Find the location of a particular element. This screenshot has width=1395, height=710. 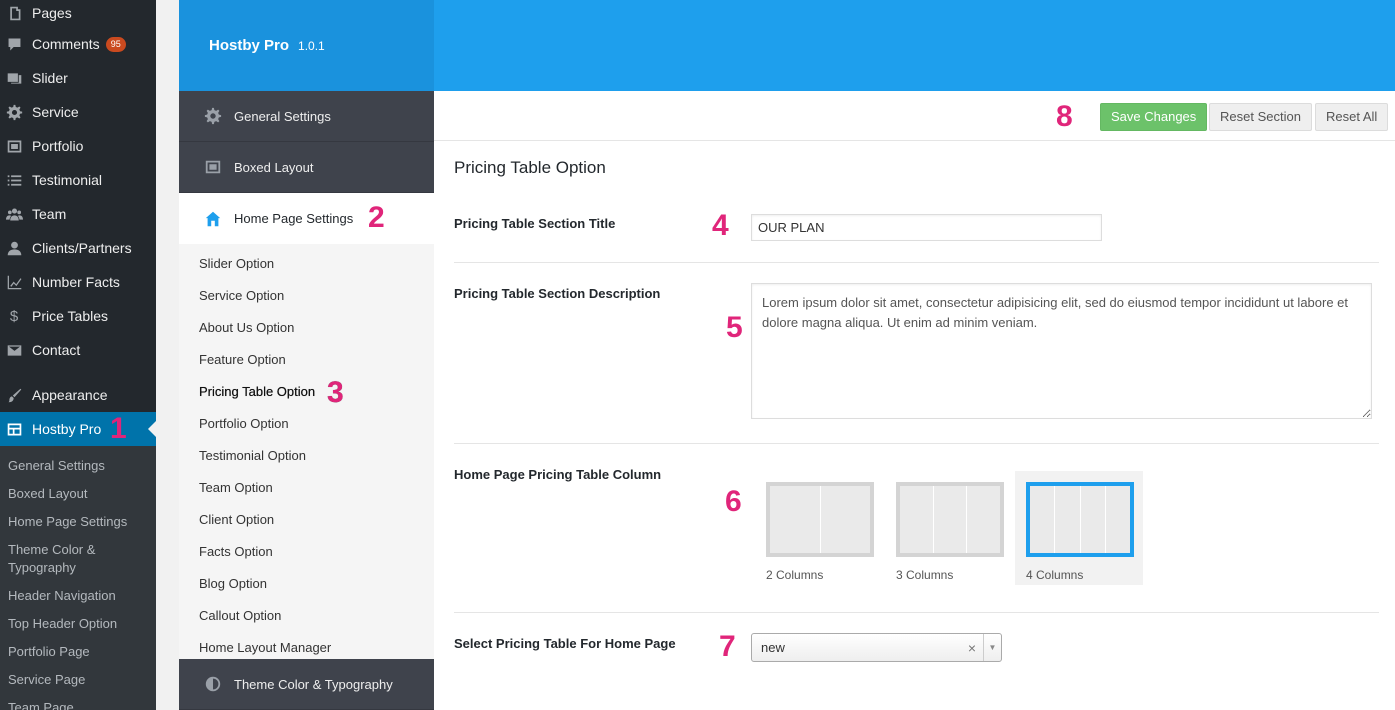

column-option-2: 2 Columns is located at coordinates (819, 528).